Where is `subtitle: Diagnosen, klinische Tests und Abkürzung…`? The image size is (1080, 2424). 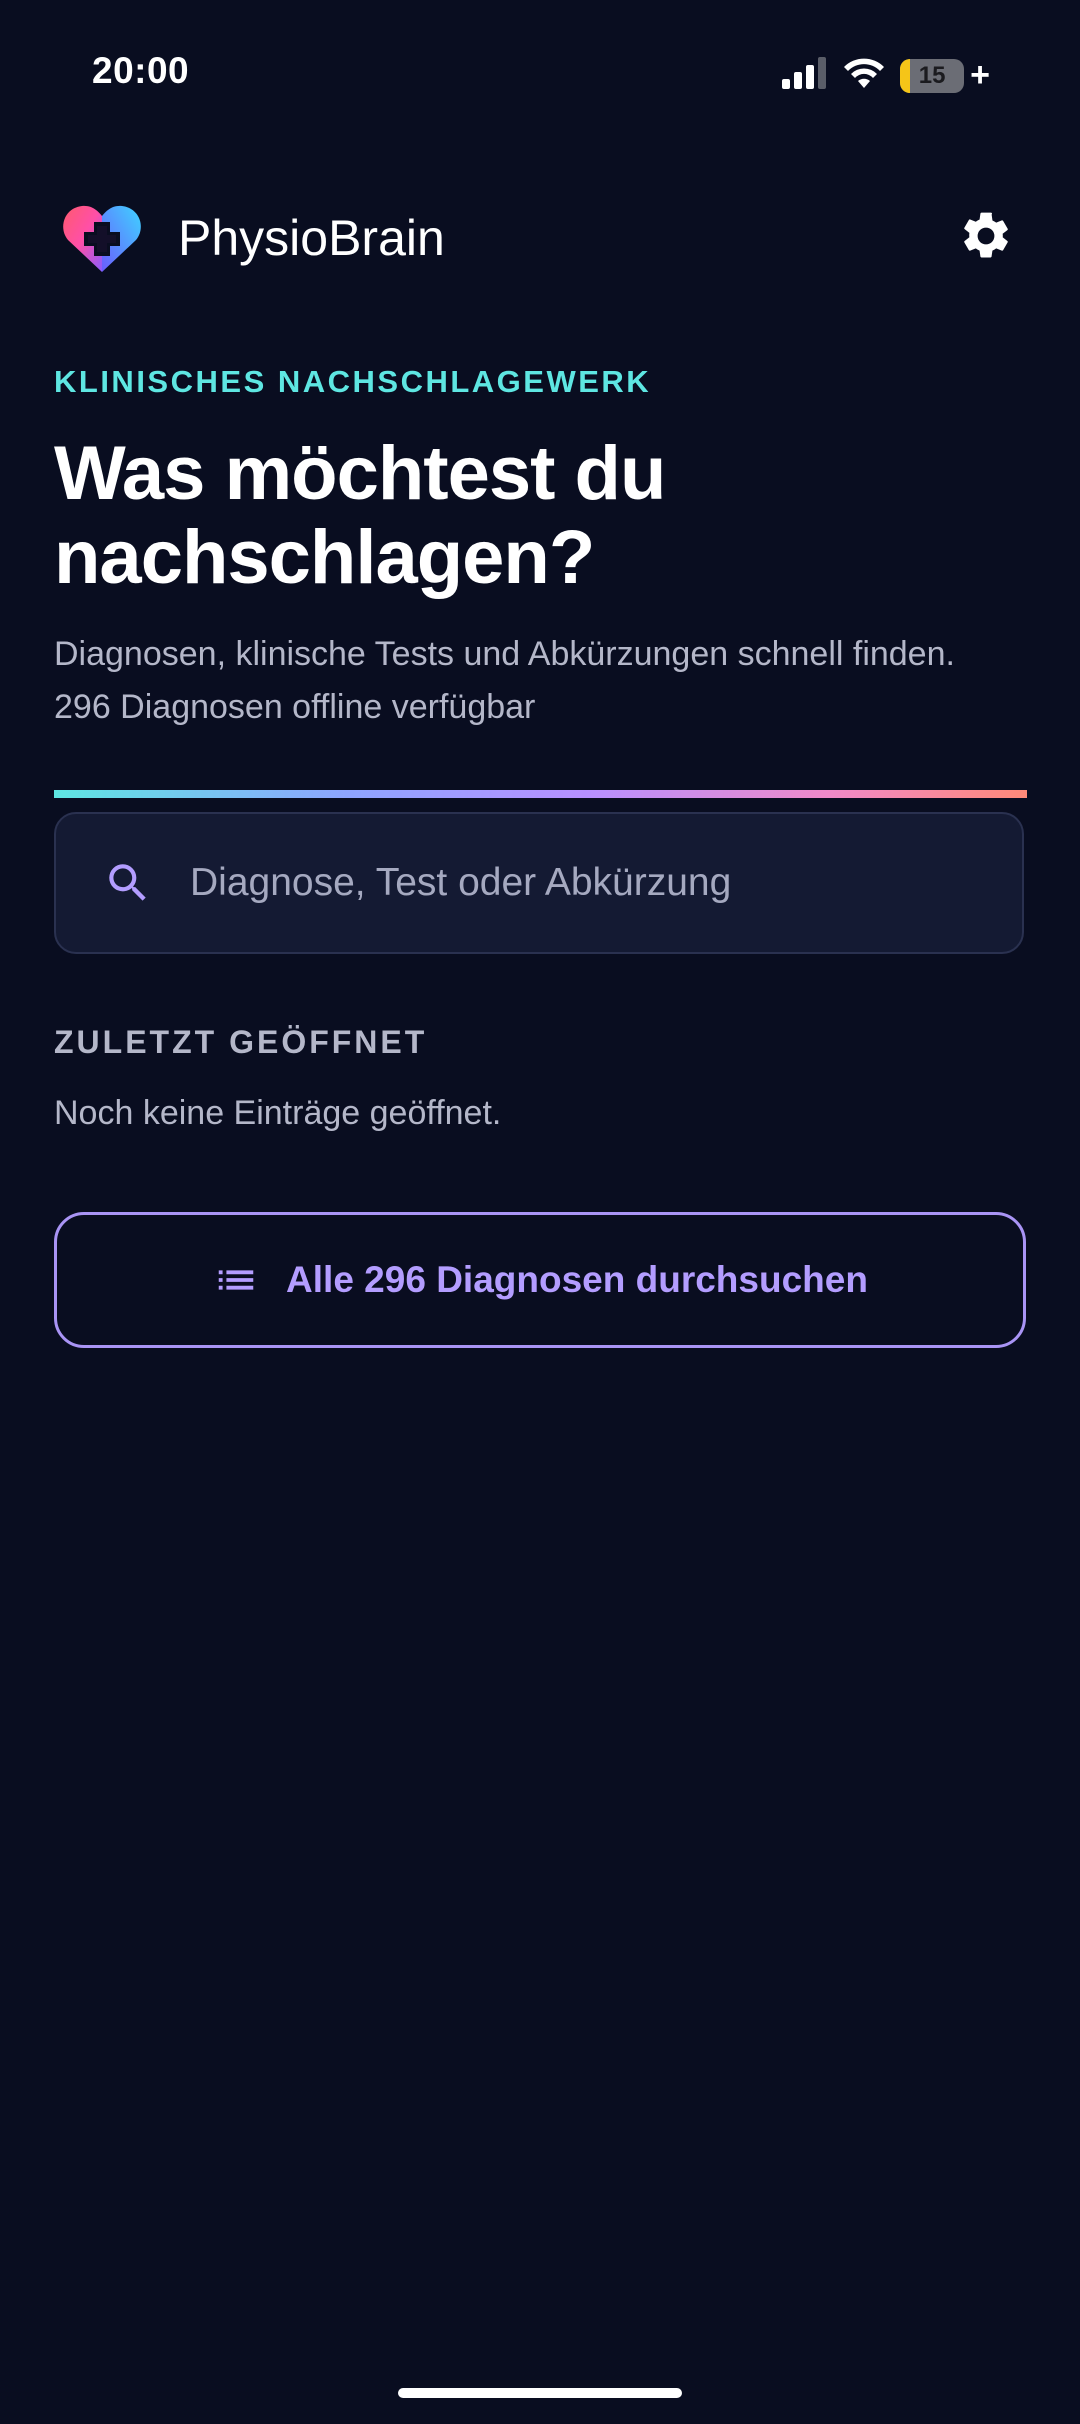
subtitle: Diagnosen, klinische Tests und Abkürzung… is located at coordinates (549, 681).